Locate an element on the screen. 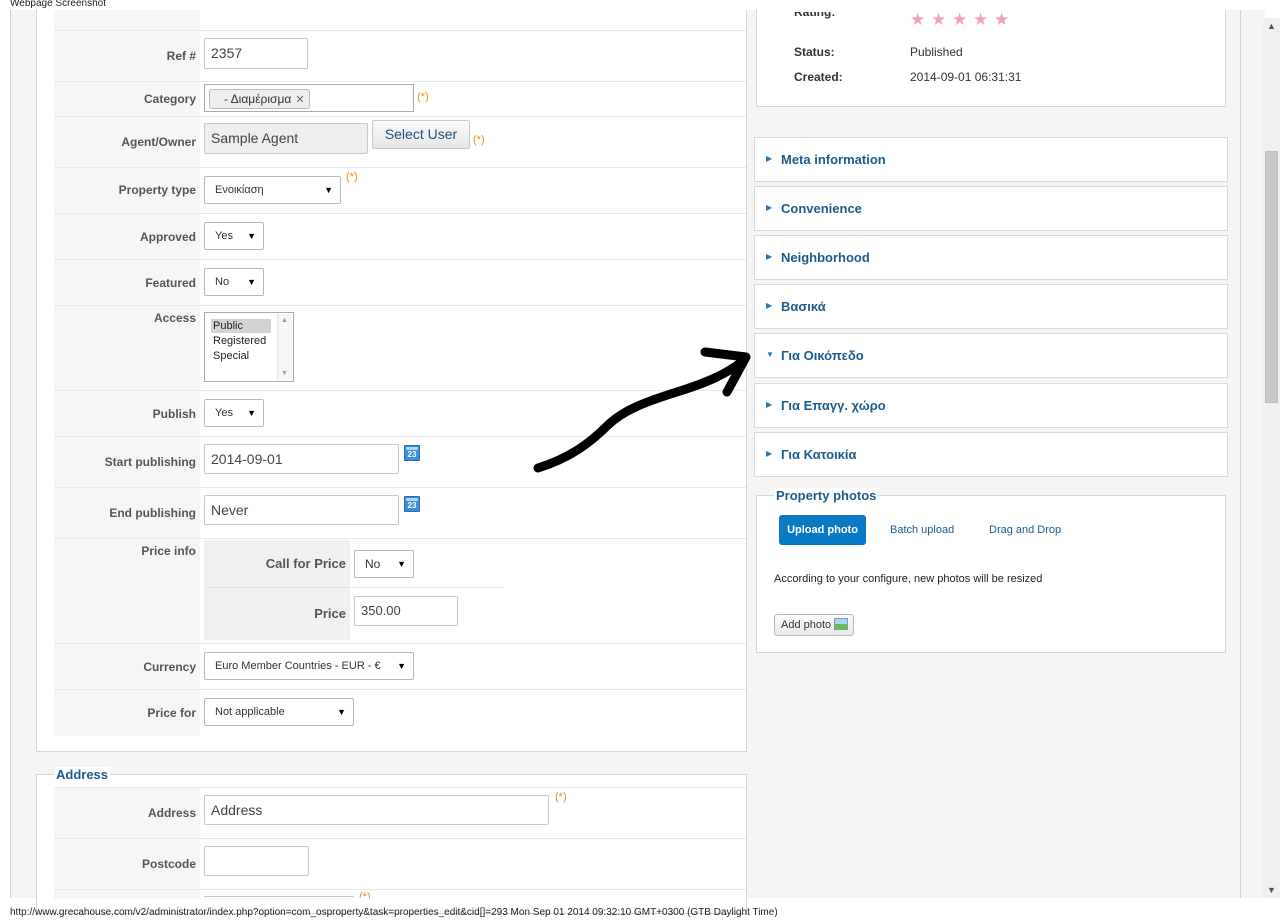 The height and width of the screenshot is (920, 1280). address-input: Address is located at coordinates (376, 810).